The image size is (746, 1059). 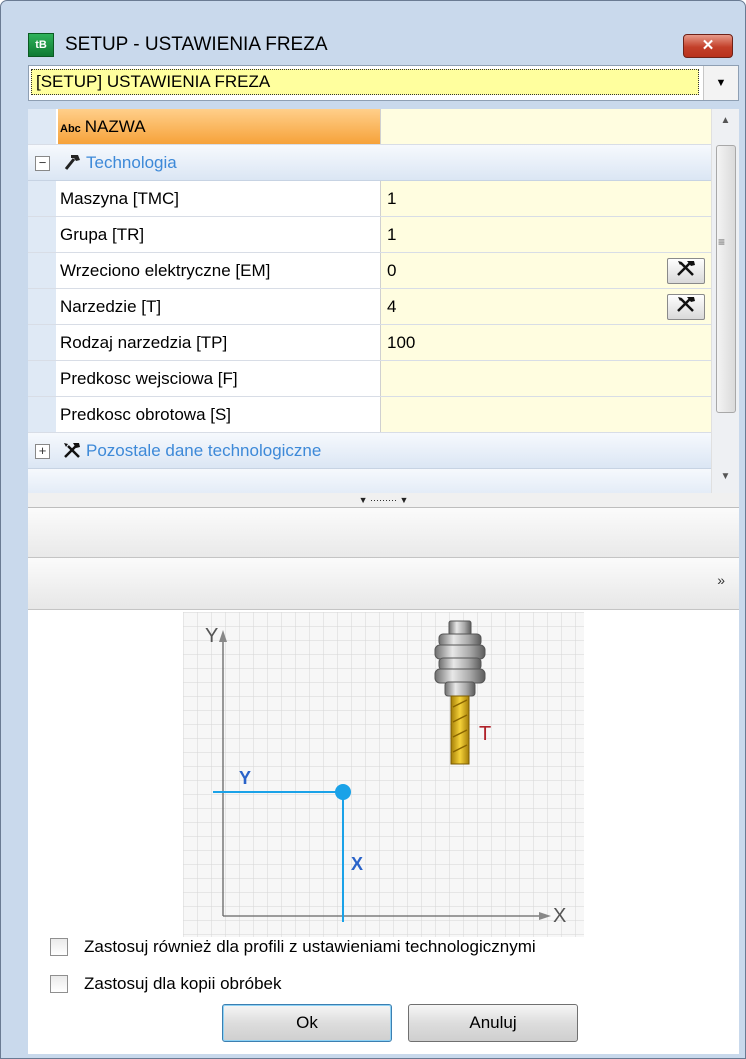 What do you see at coordinates (392, 306) in the screenshot?
I see `tool-value: 4` at bounding box center [392, 306].